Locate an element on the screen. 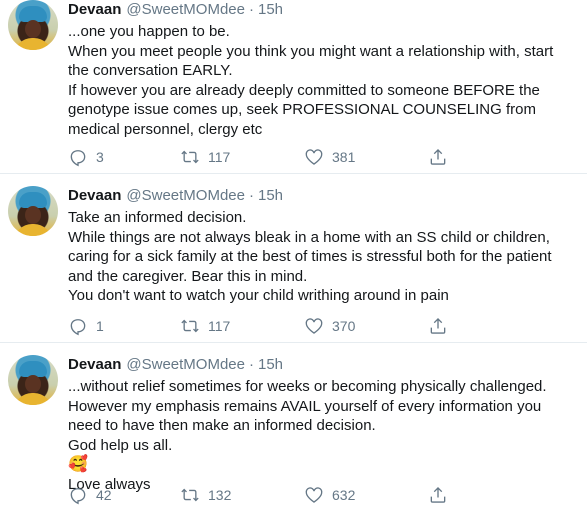 The height and width of the screenshot is (514, 587). tweet-line: 🥰 is located at coordinates (322, 465).